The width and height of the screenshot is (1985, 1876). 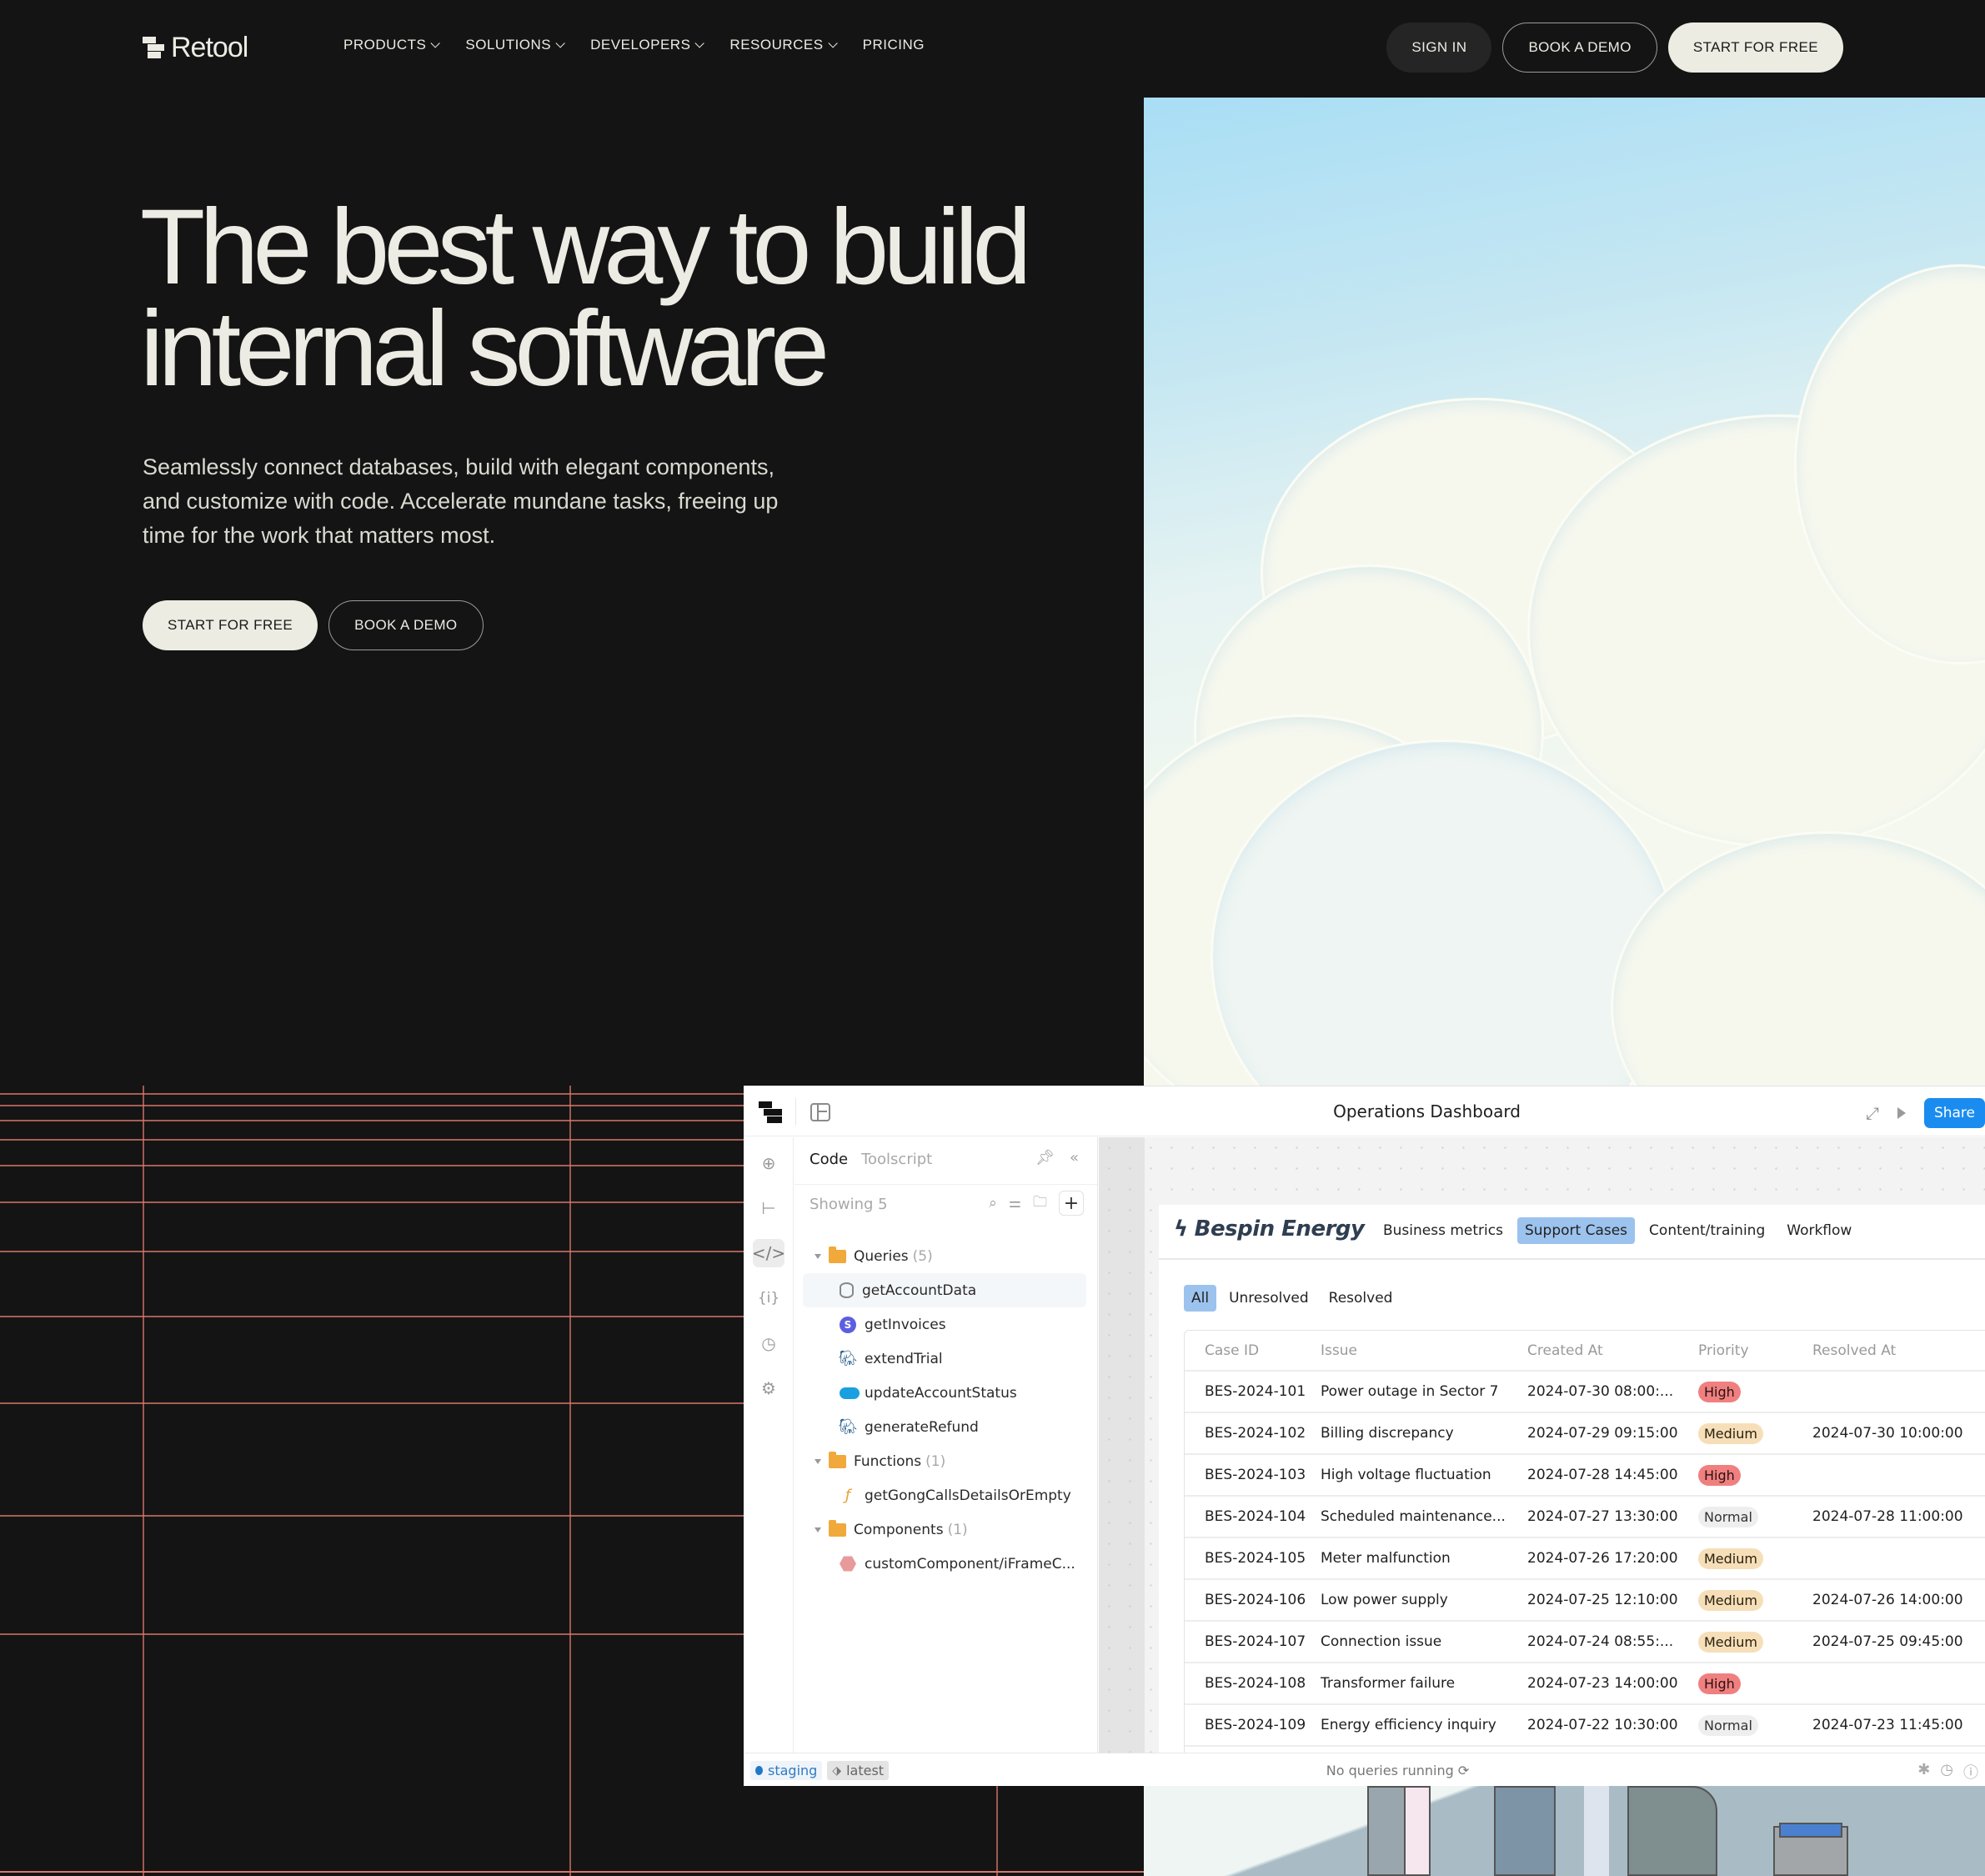 I want to click on table-cell: 2024-07-28 11:00:00, so click(x=1887, y=1516).